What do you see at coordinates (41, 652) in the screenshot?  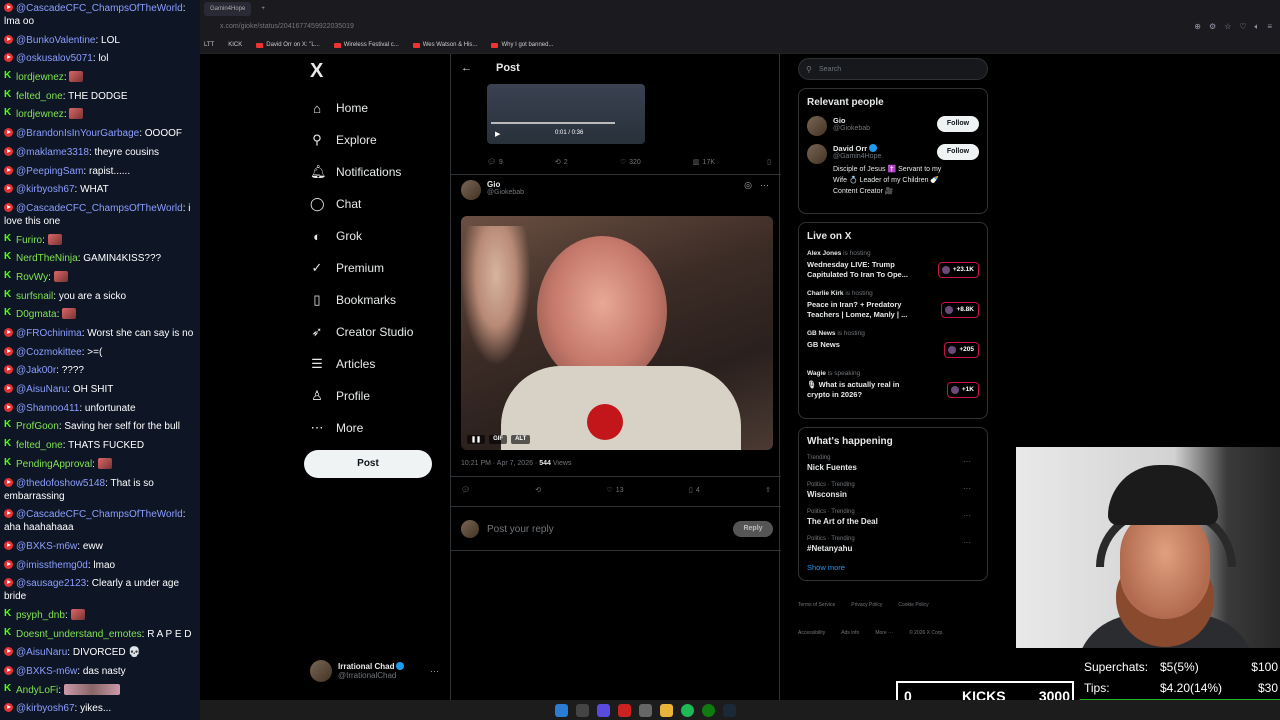 I see `chat-username: @AisuNaru` at bounding box center [41, 652].